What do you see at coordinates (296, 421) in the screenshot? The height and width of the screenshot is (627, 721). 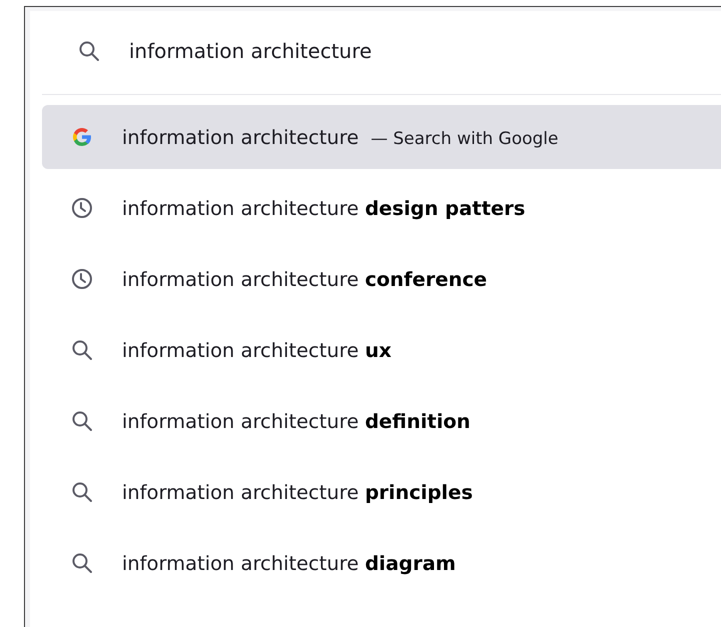 I see `suggestion-text: information architecture definition` at bounding box center [296, 421].